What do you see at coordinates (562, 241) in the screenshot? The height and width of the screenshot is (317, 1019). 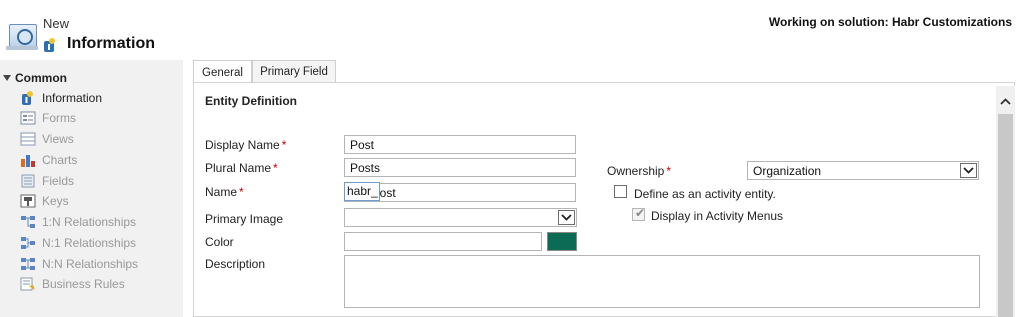 I see `color-swatch` at bounding box center [562, 241].